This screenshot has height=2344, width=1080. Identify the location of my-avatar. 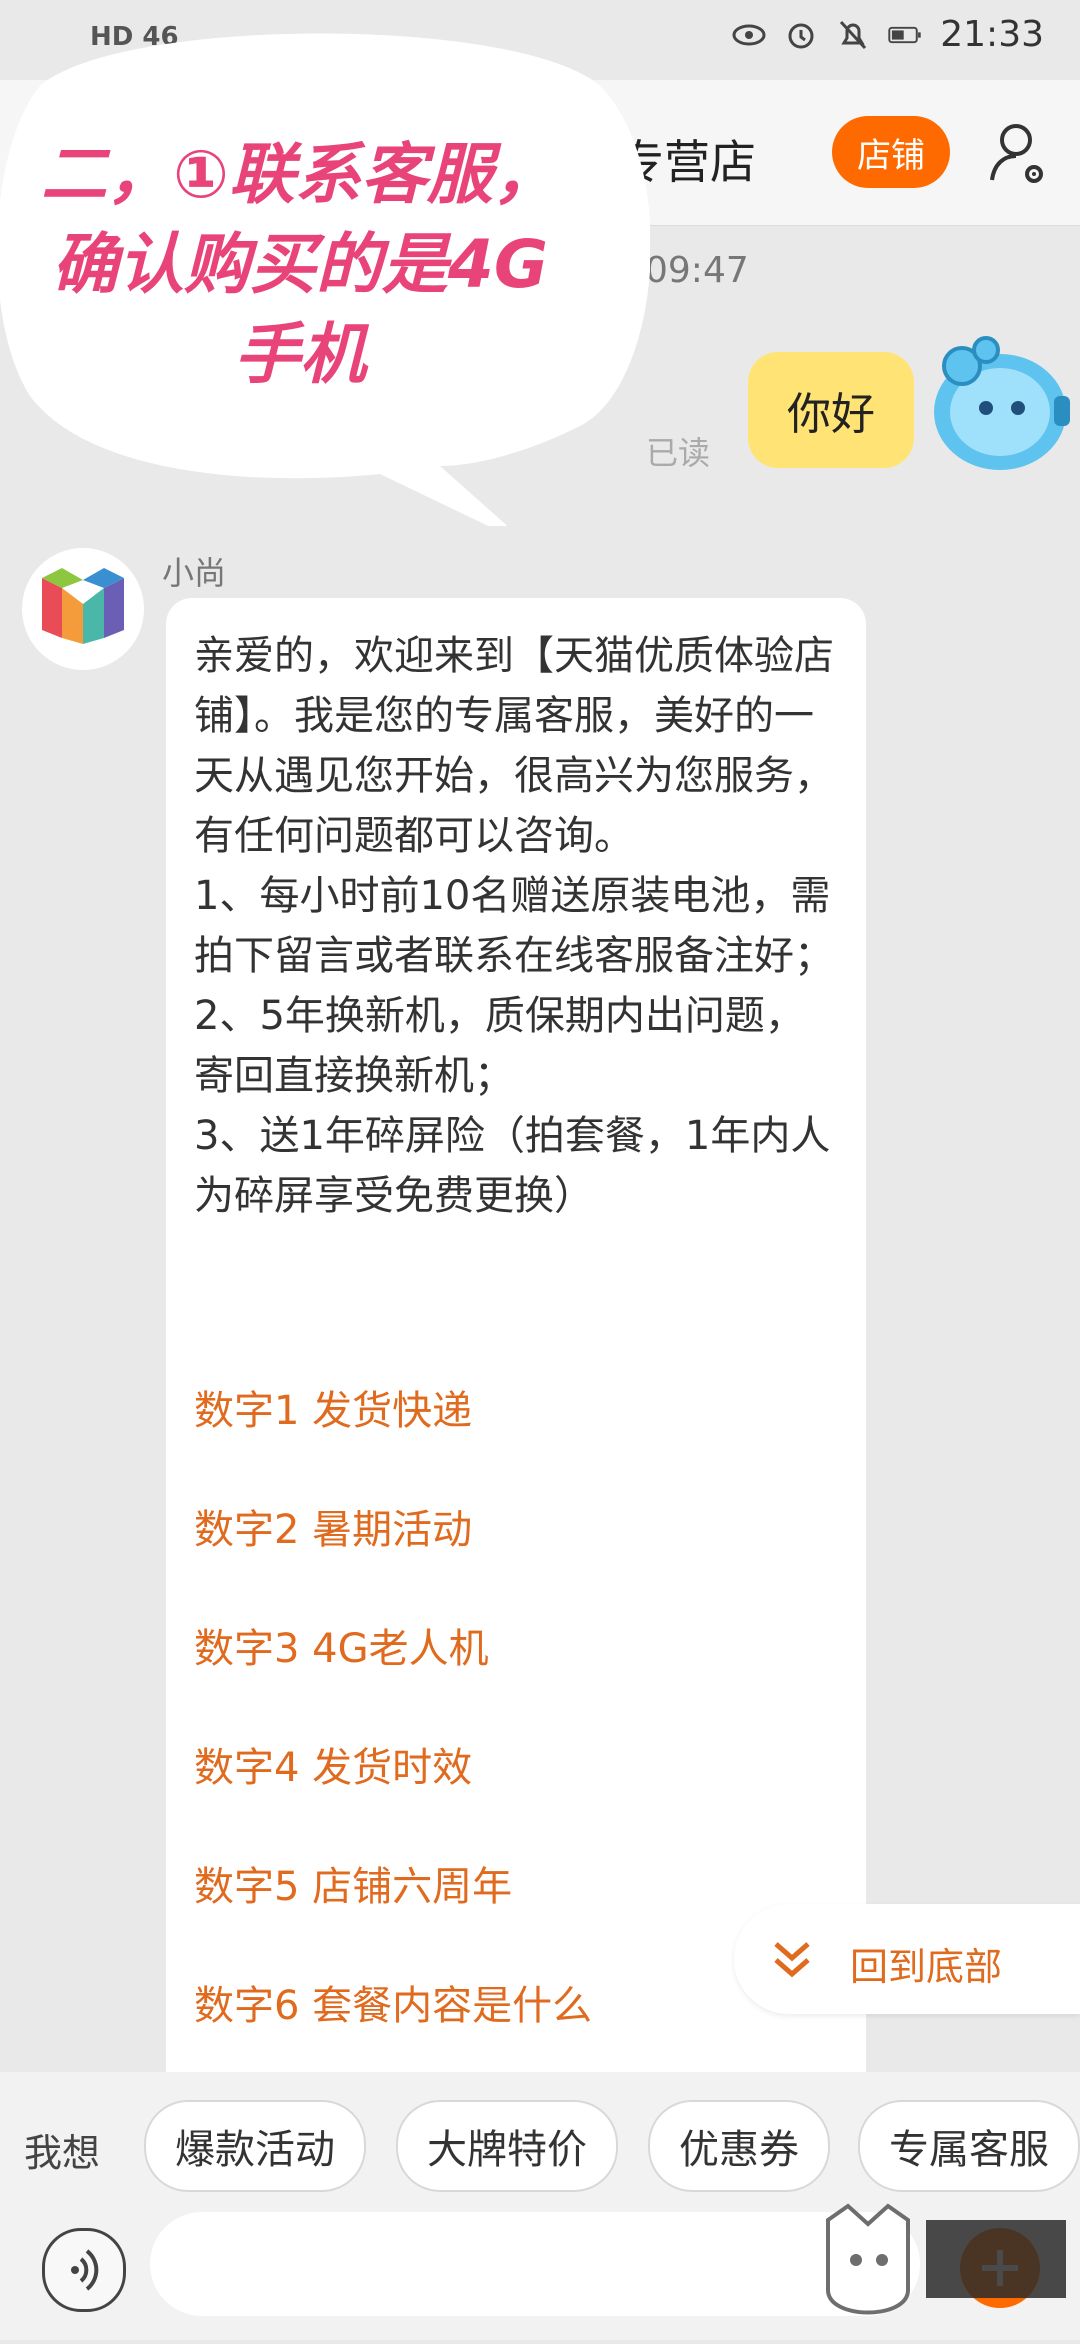
(1000, 407).